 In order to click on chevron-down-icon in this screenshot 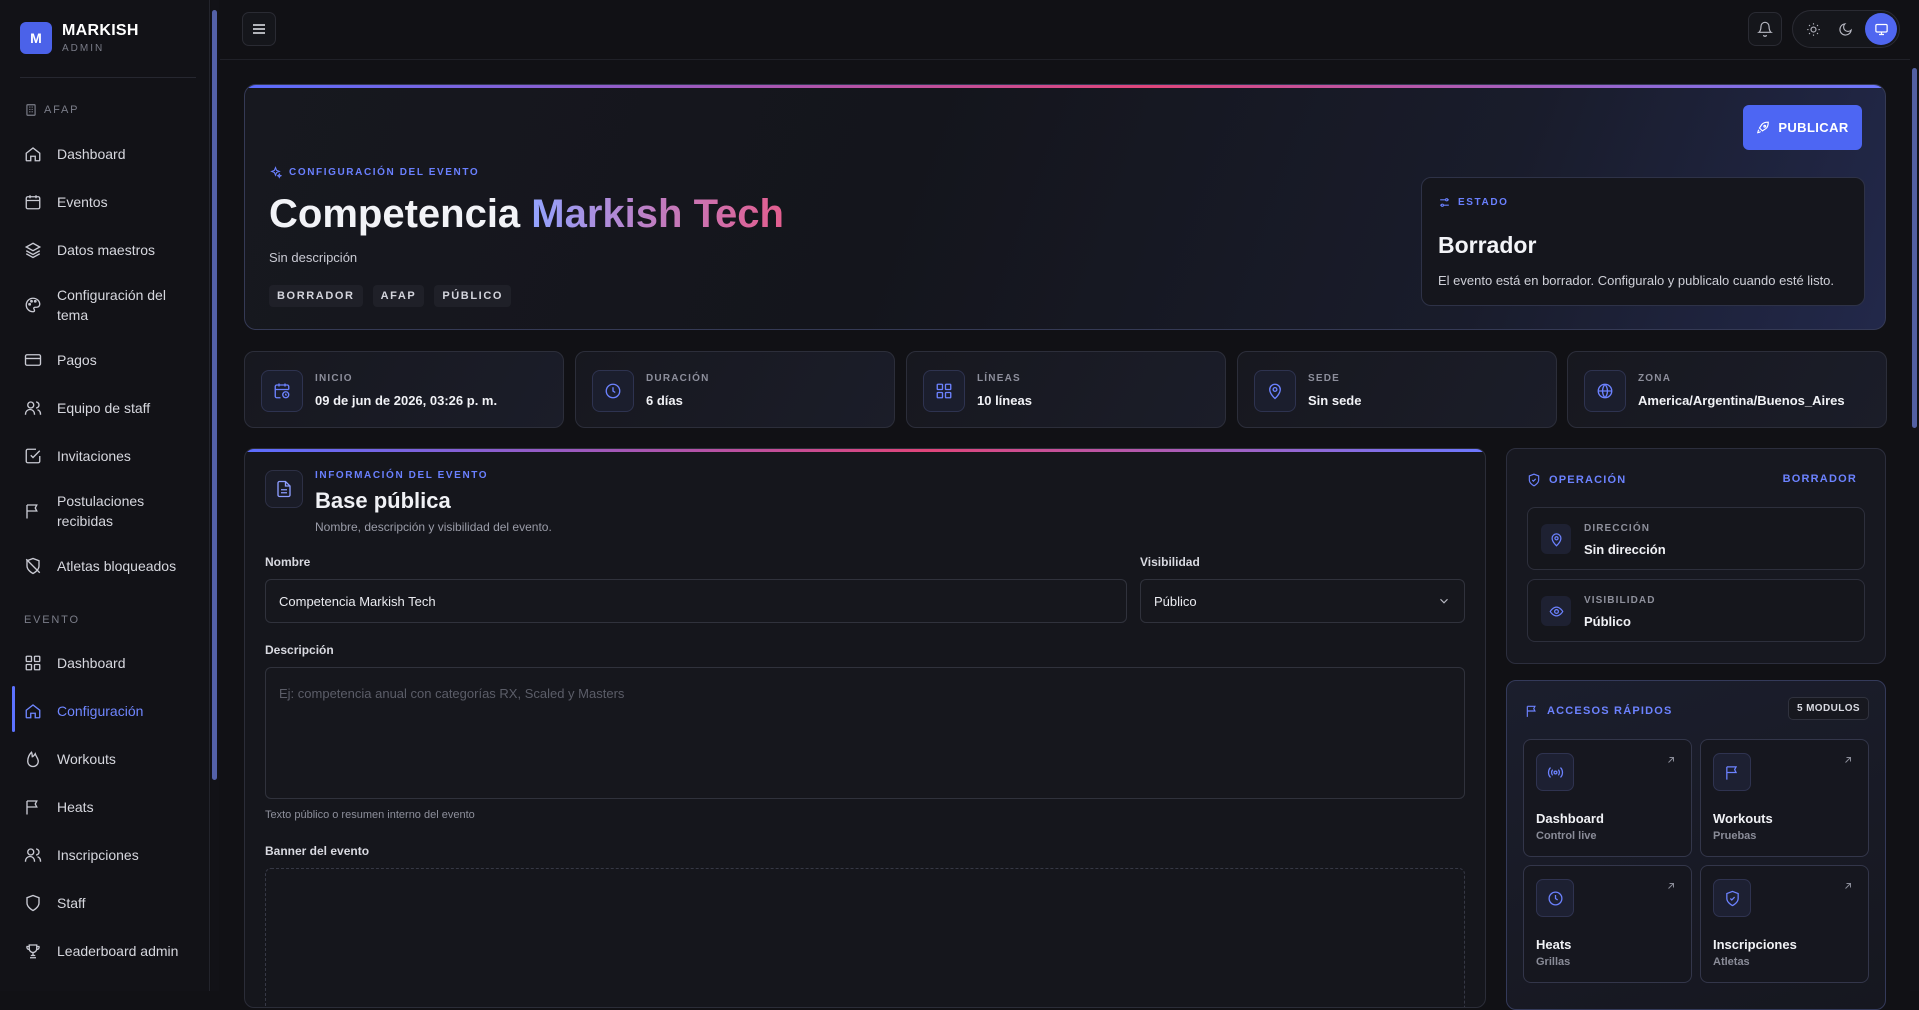, I will do `click(1444, 601)`.